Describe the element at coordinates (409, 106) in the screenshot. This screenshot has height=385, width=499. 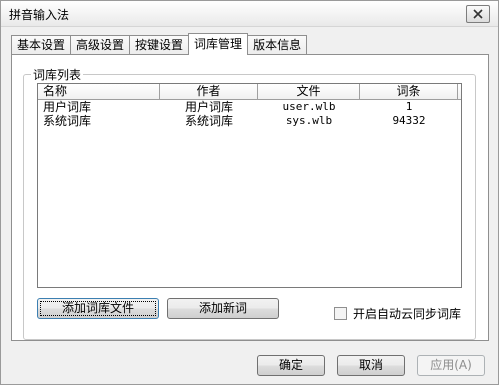
I see `row-entries: 1` at that location.